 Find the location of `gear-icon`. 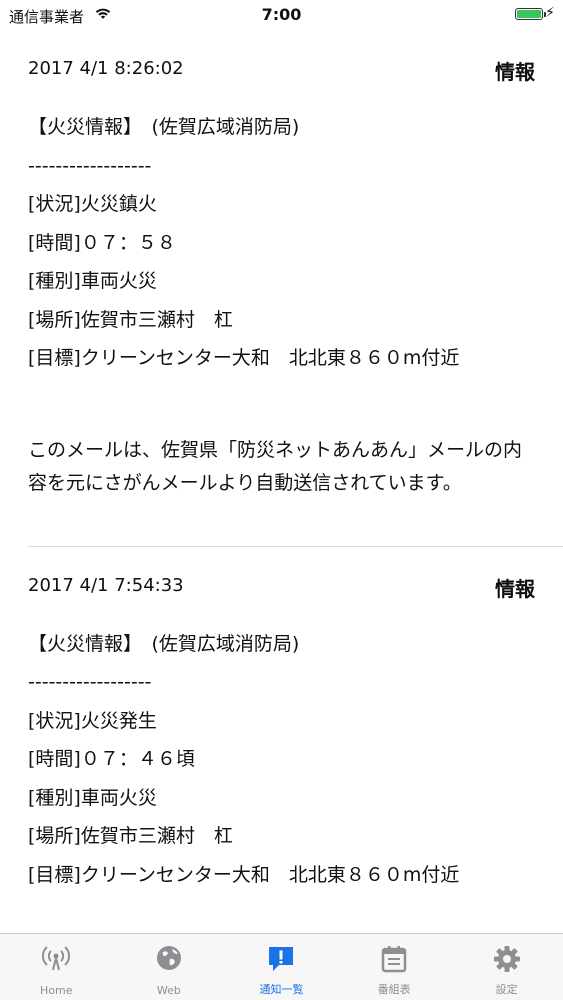

gear-icon is located at coordinates (506, 959).